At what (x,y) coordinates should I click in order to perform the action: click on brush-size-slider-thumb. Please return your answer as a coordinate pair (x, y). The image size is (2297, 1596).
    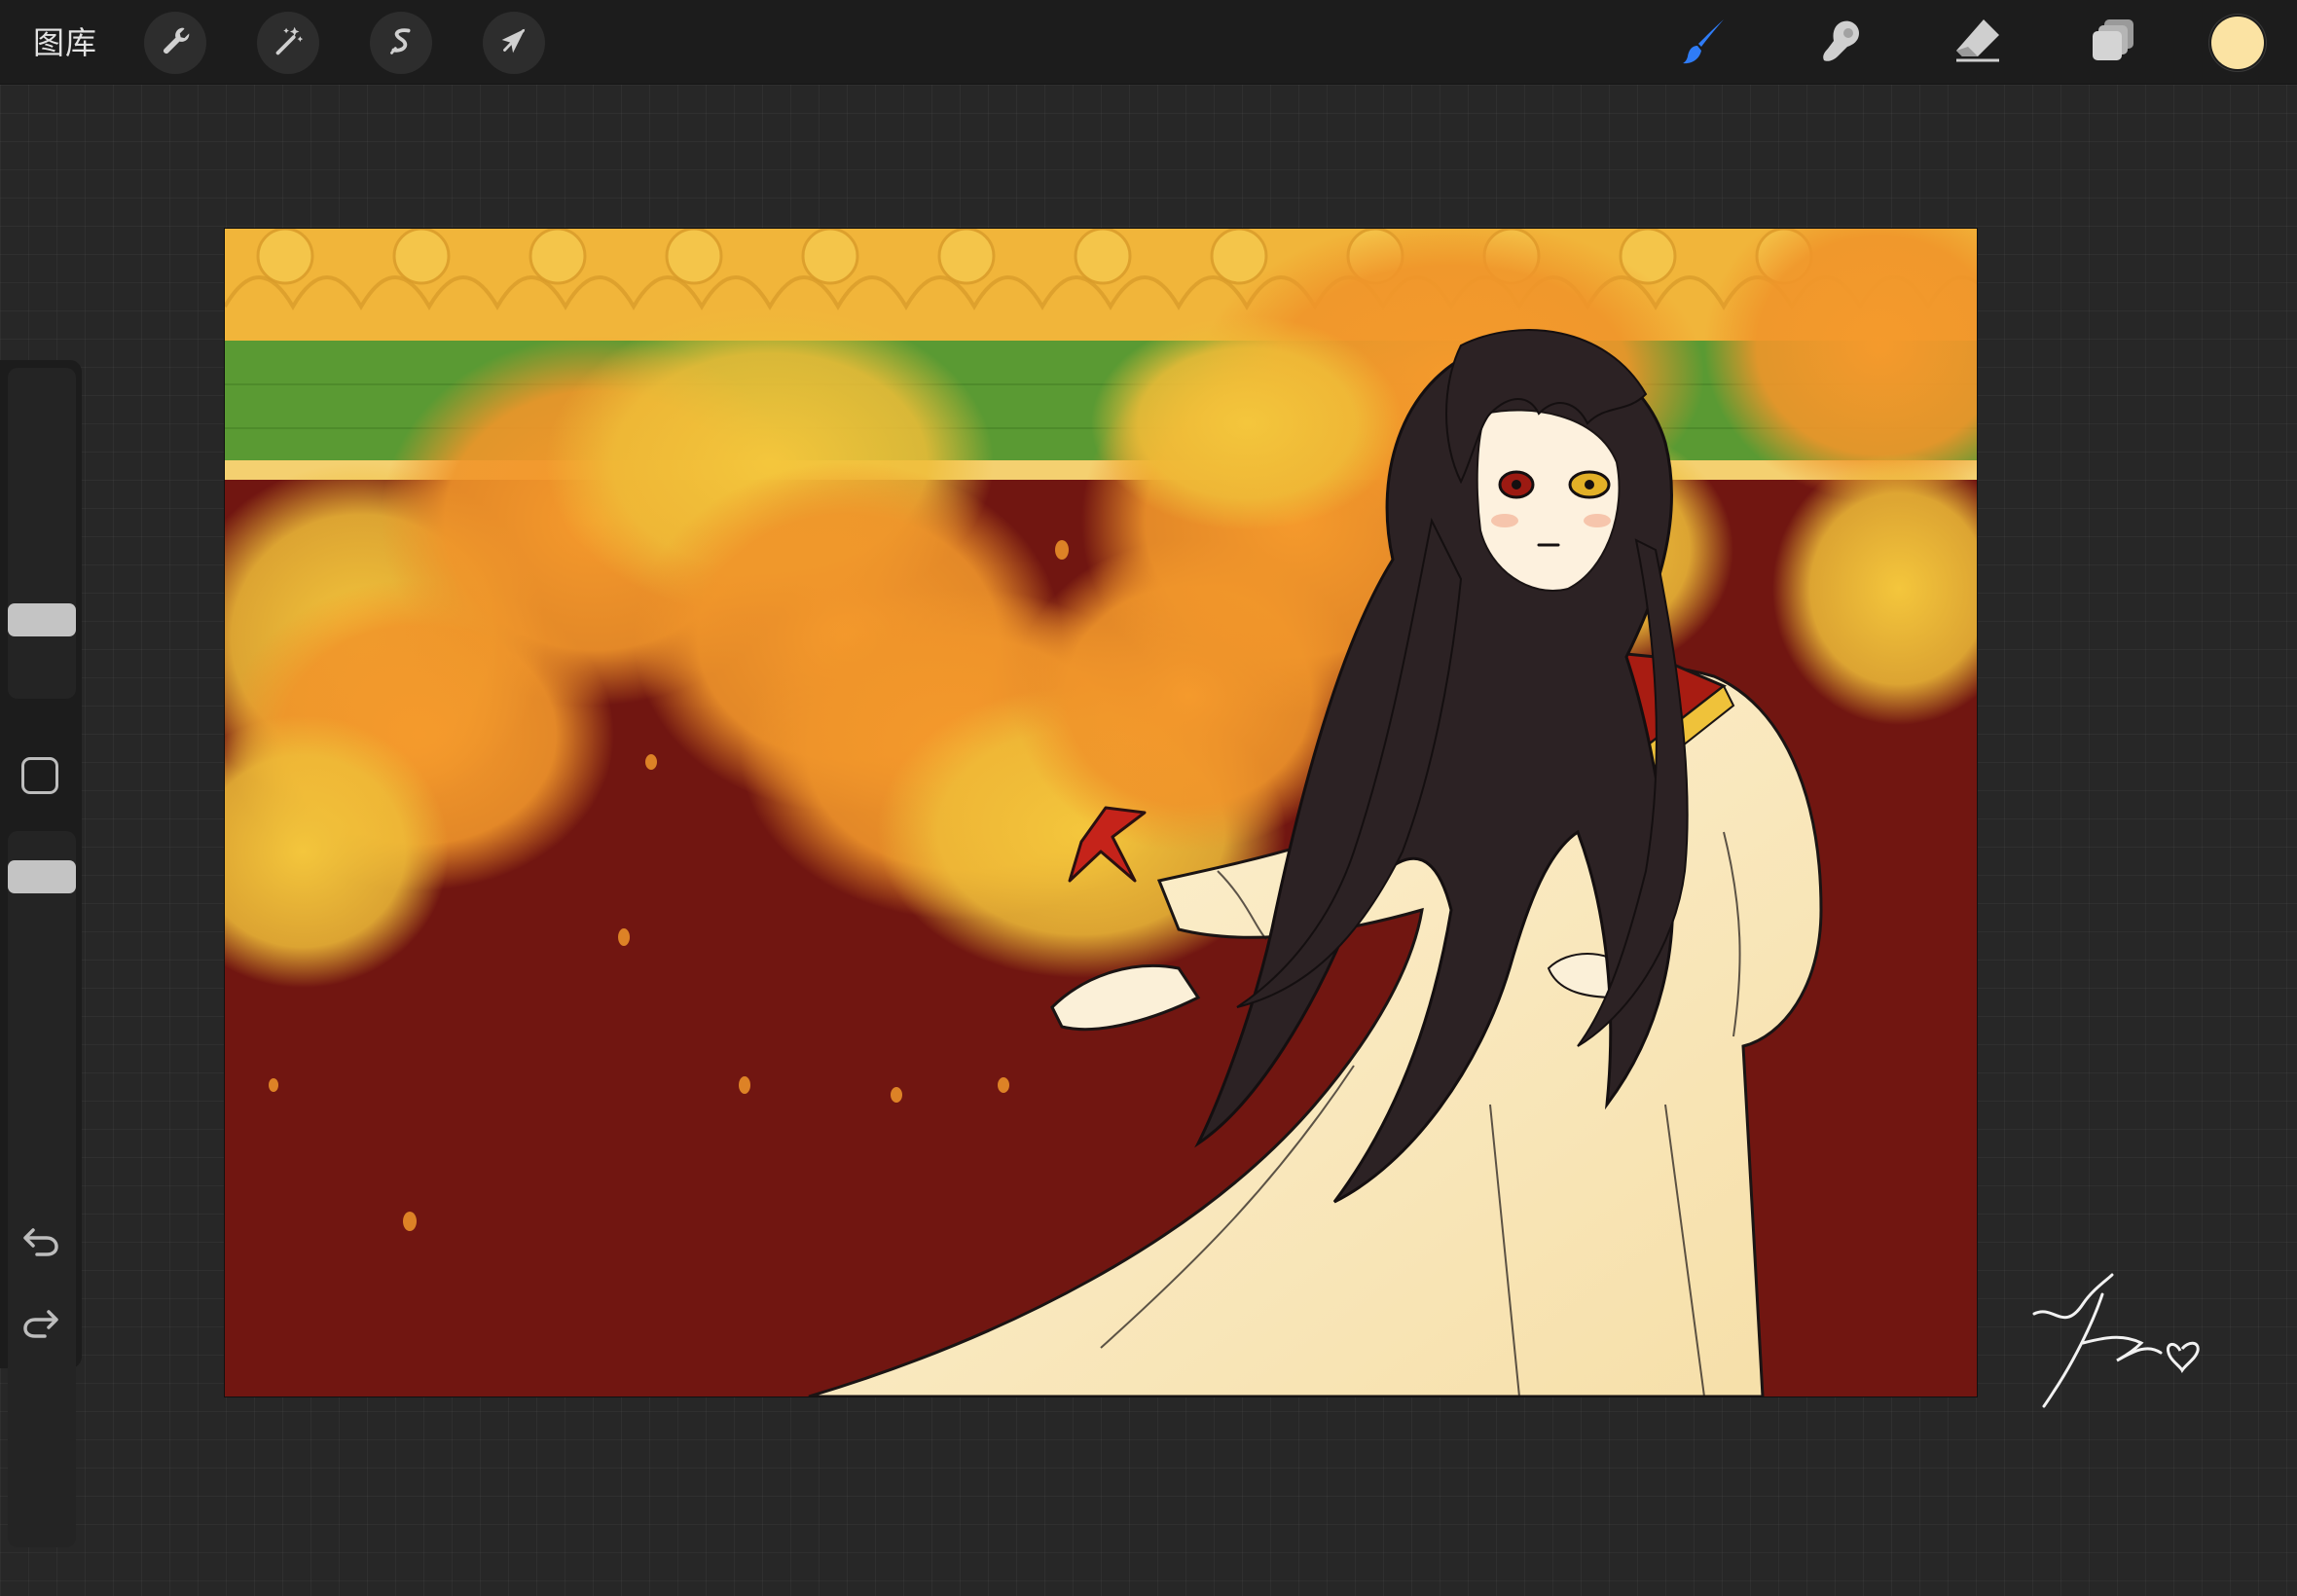
    Looking at the image, I should click on (42, 619).